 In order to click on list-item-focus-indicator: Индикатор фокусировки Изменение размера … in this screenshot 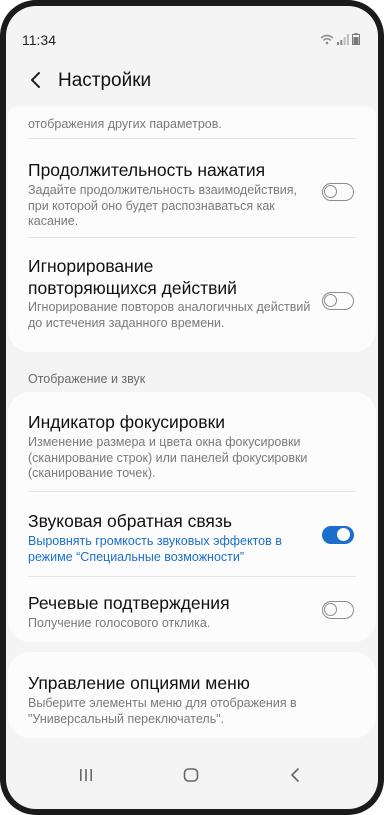, I will do `click(192, 441)`.